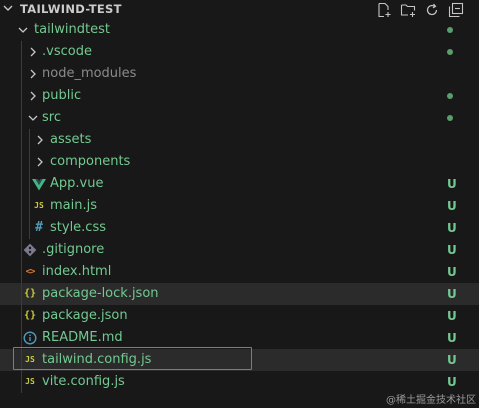 This screenshot has width=479, height=408. What do you see at coordinates (239, 250) in the screenshot?
I see `tree-file-row: .gitignore U` at bounding box center [239, 250].